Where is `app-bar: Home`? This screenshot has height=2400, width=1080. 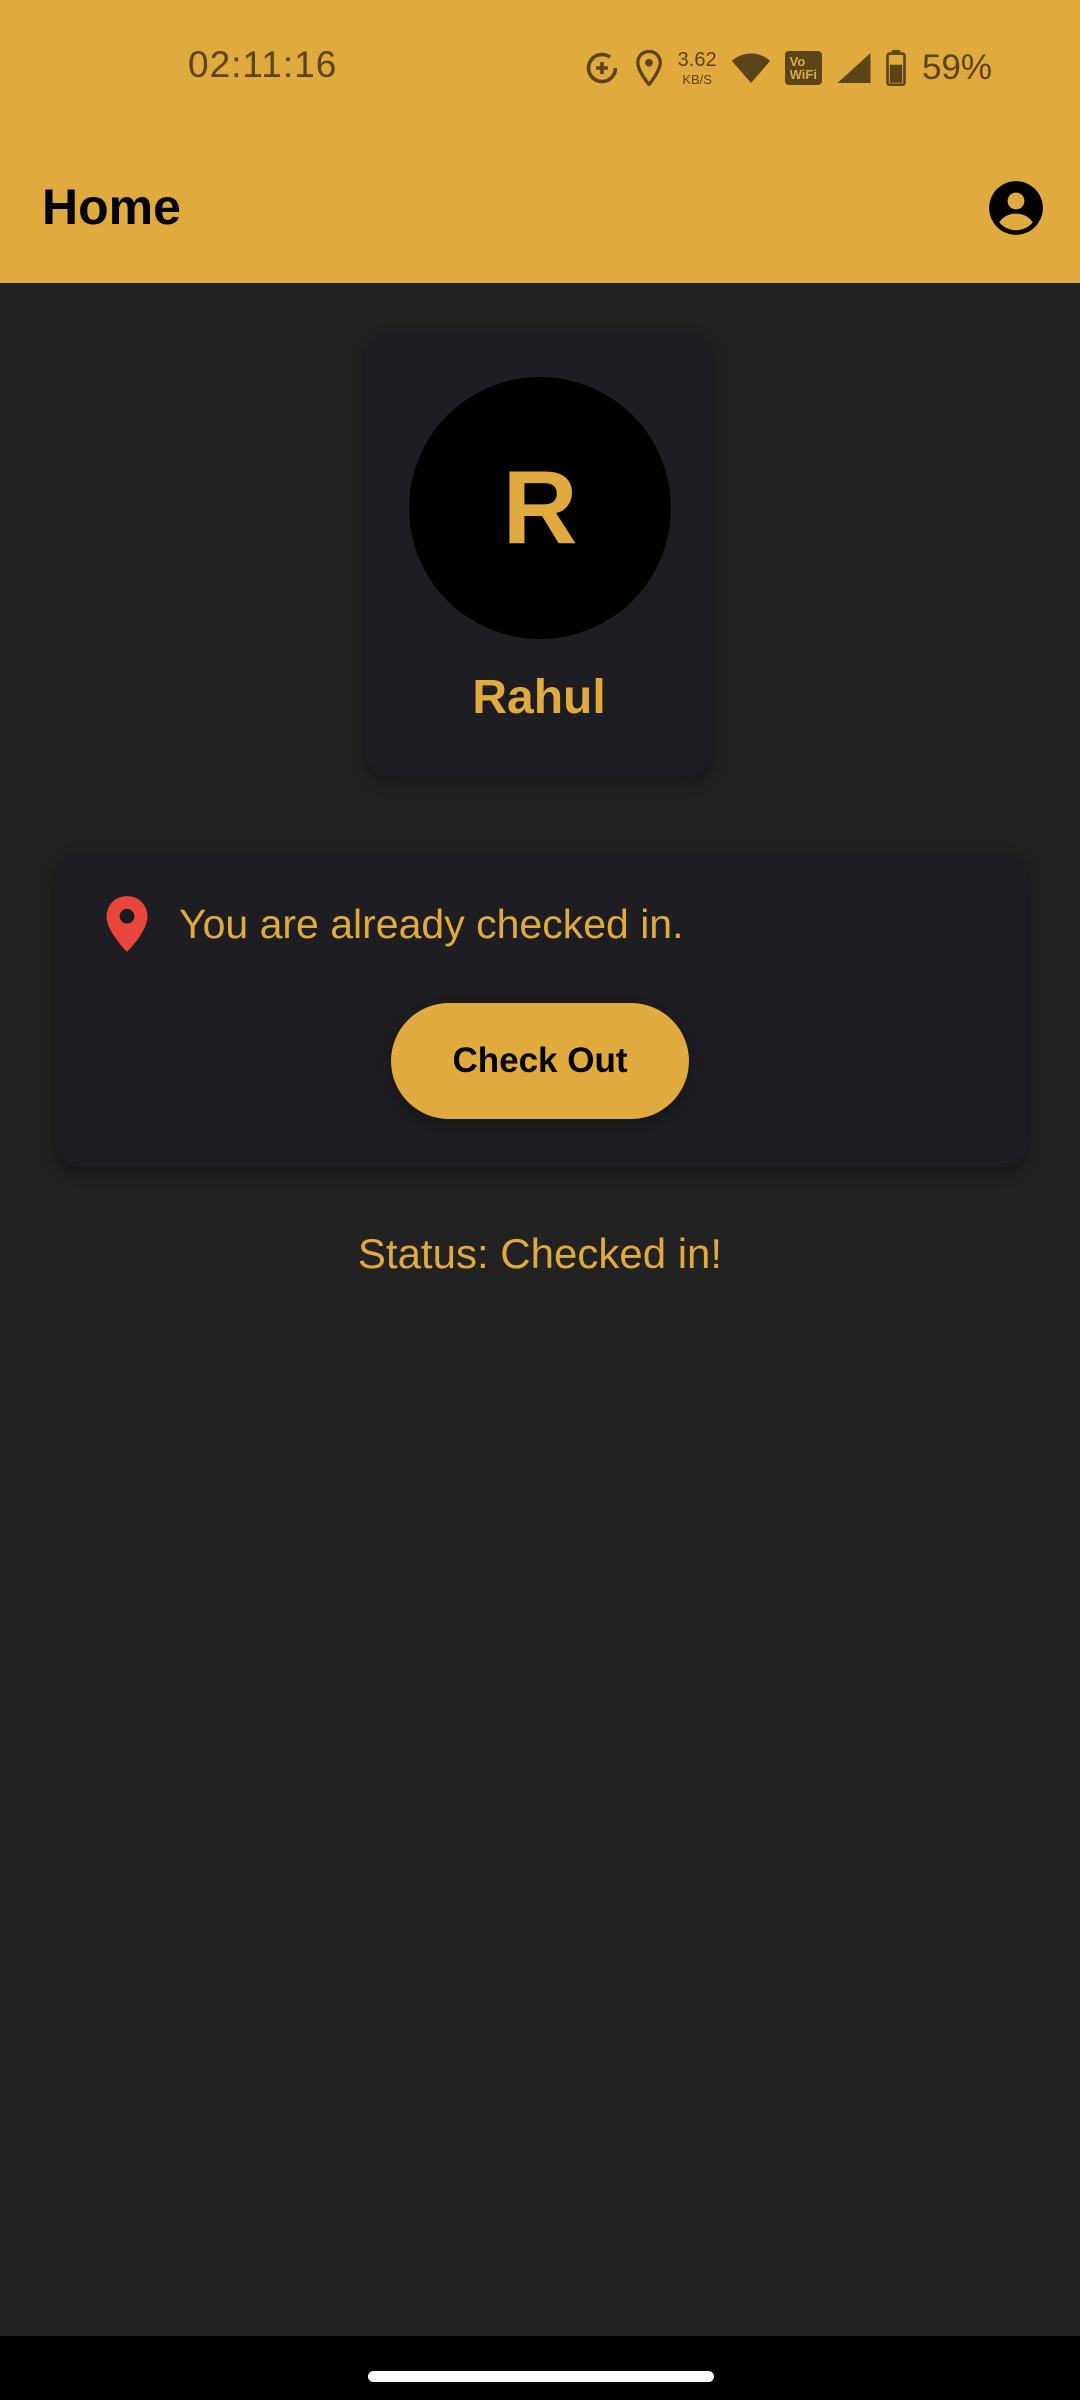
app-bar: Home is located at coordinates (540, 210).